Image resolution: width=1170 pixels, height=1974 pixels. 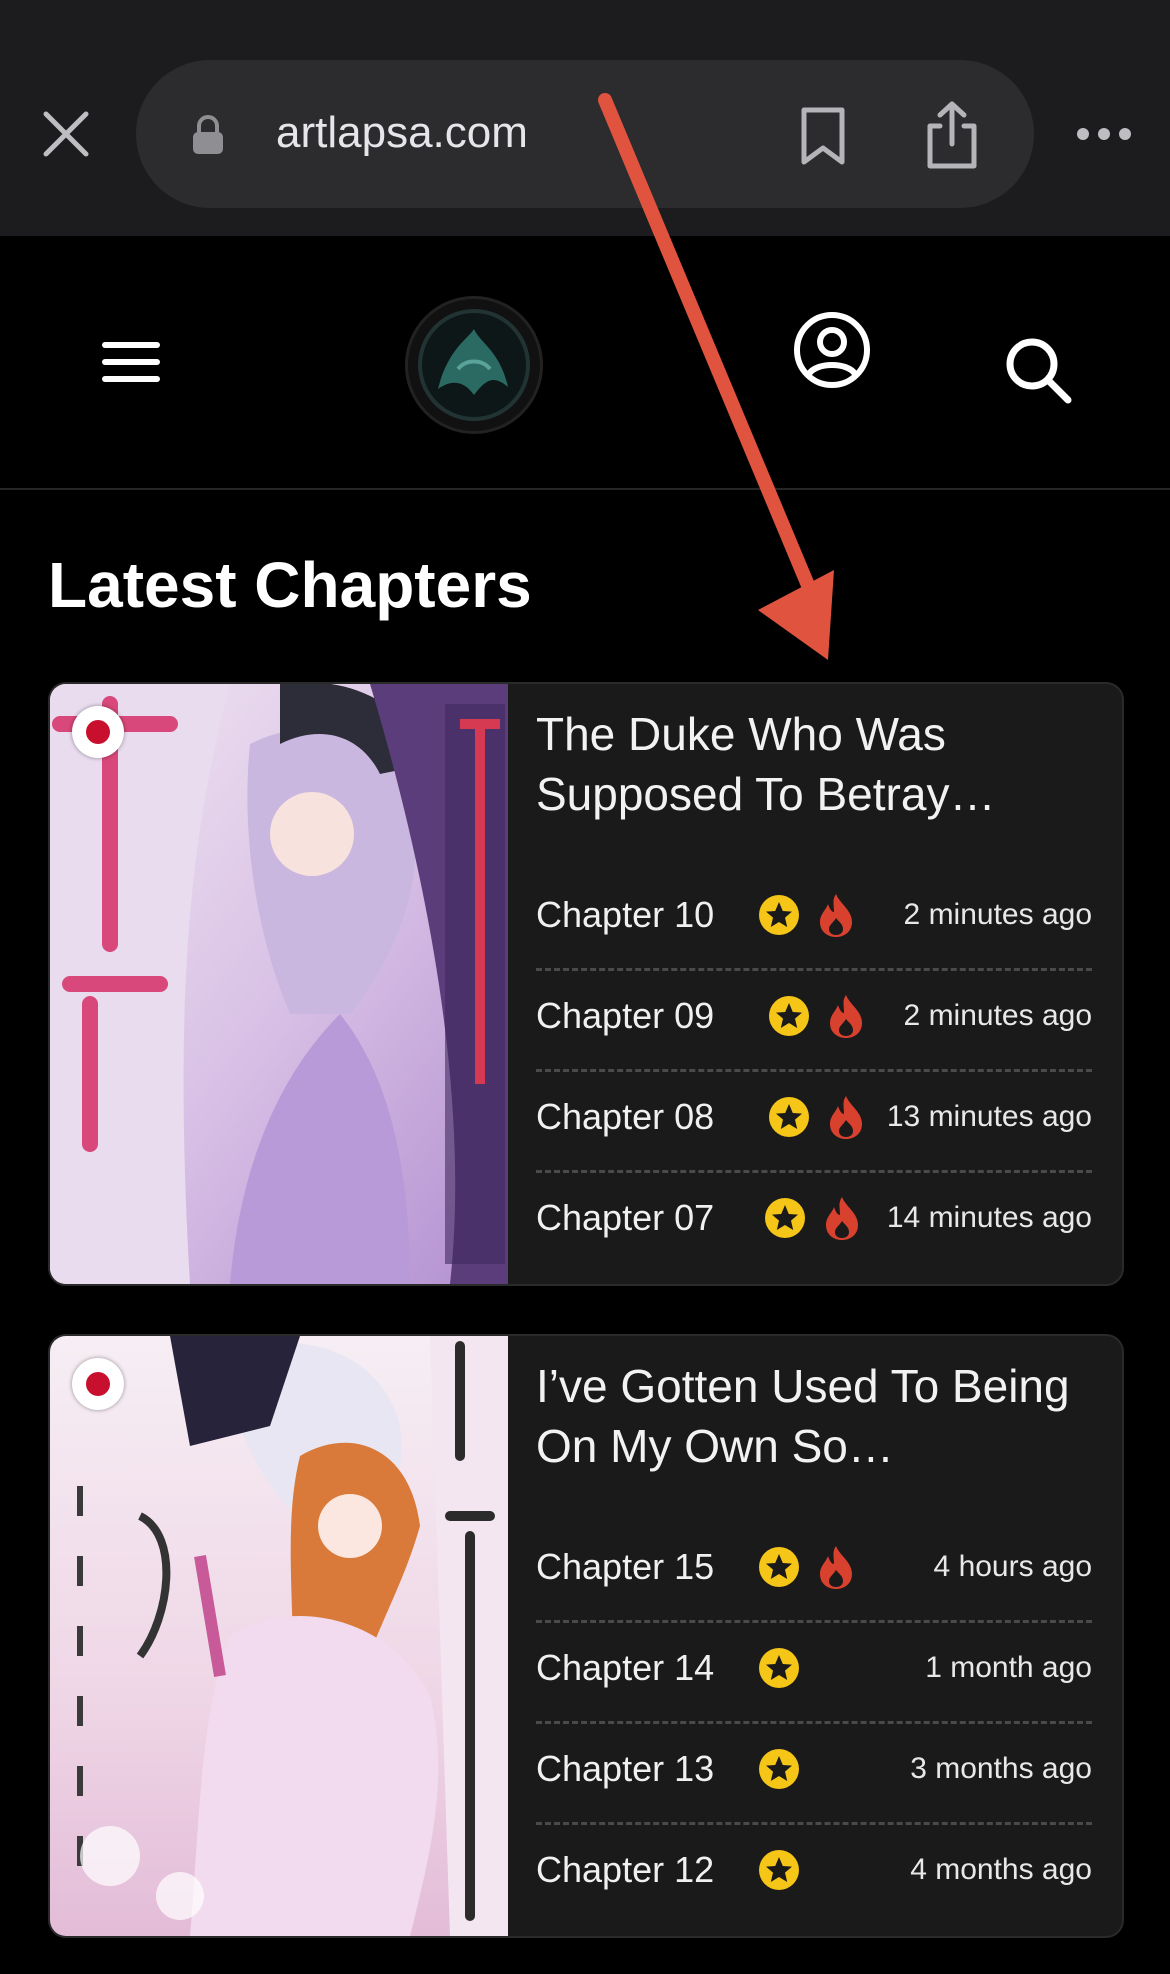 I want to click on chapter-row: Chapter 08 13 minutes ago, so click(x=814, y=1123).